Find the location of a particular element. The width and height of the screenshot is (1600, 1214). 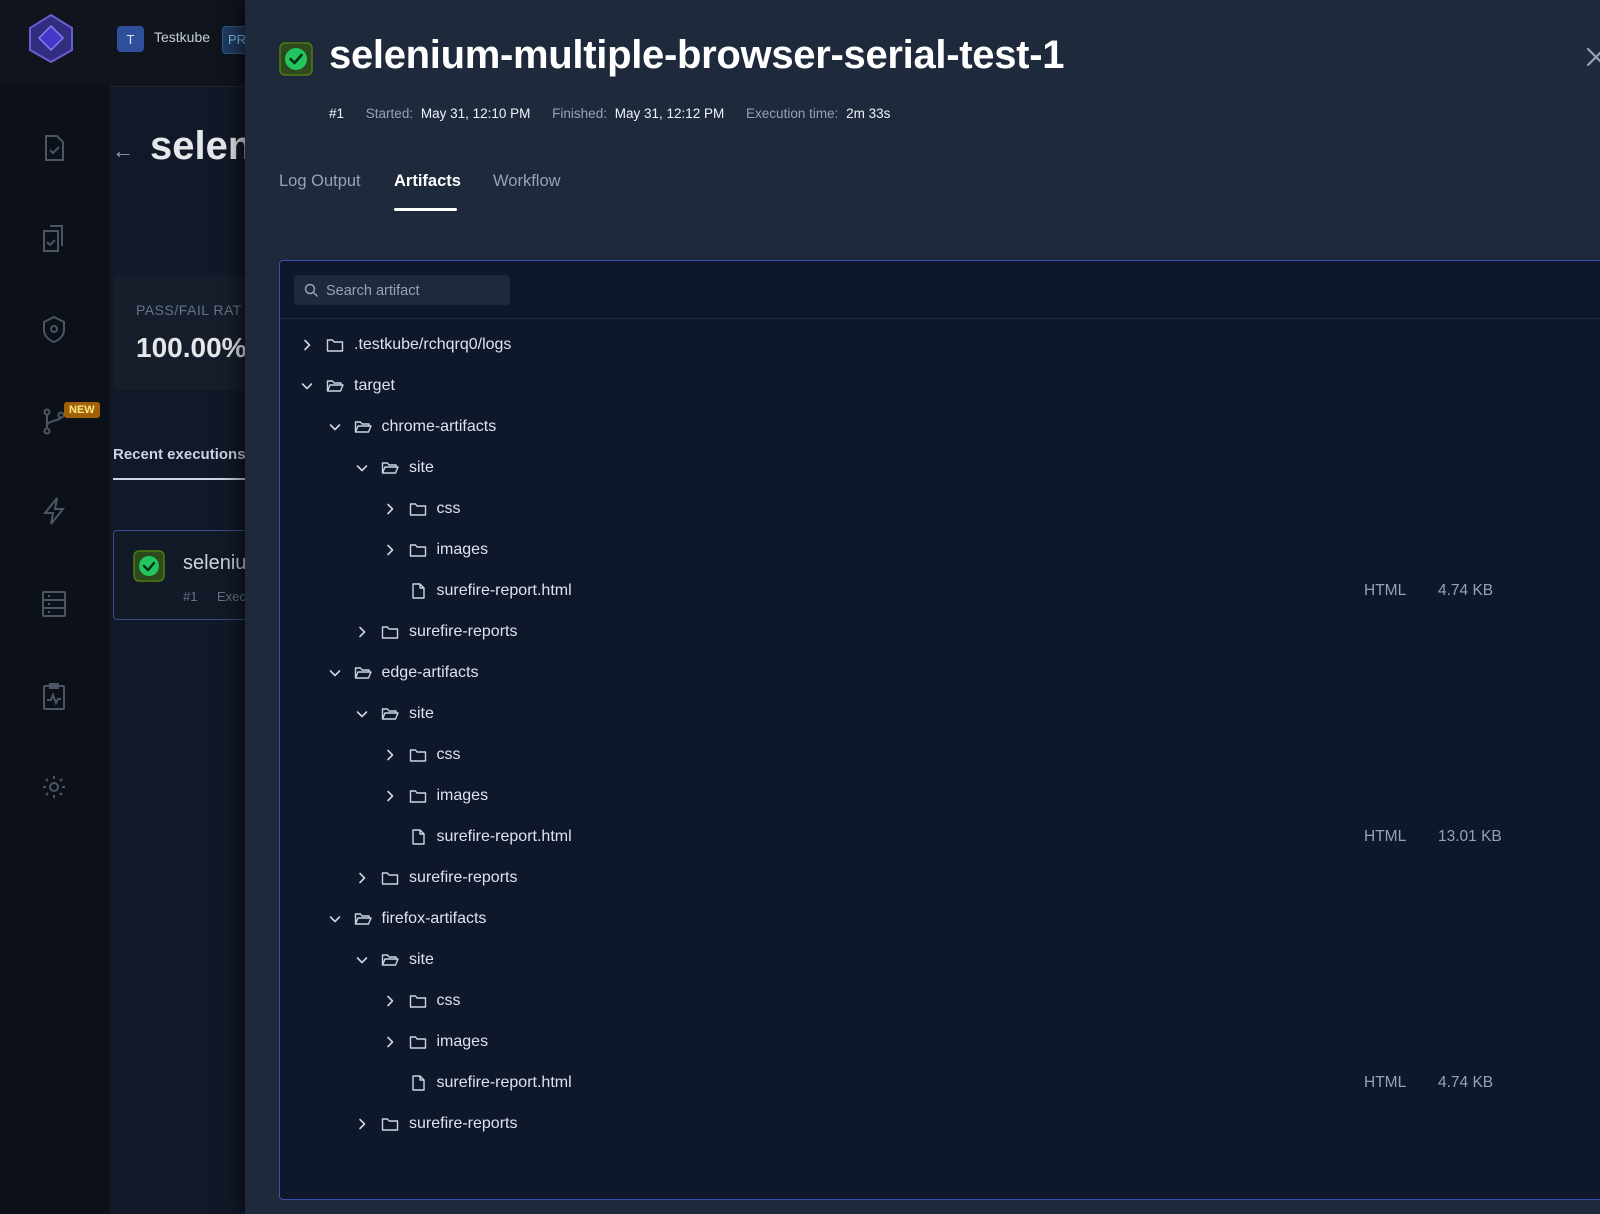

background-page-title: selen is located at coordinates (201, 146).